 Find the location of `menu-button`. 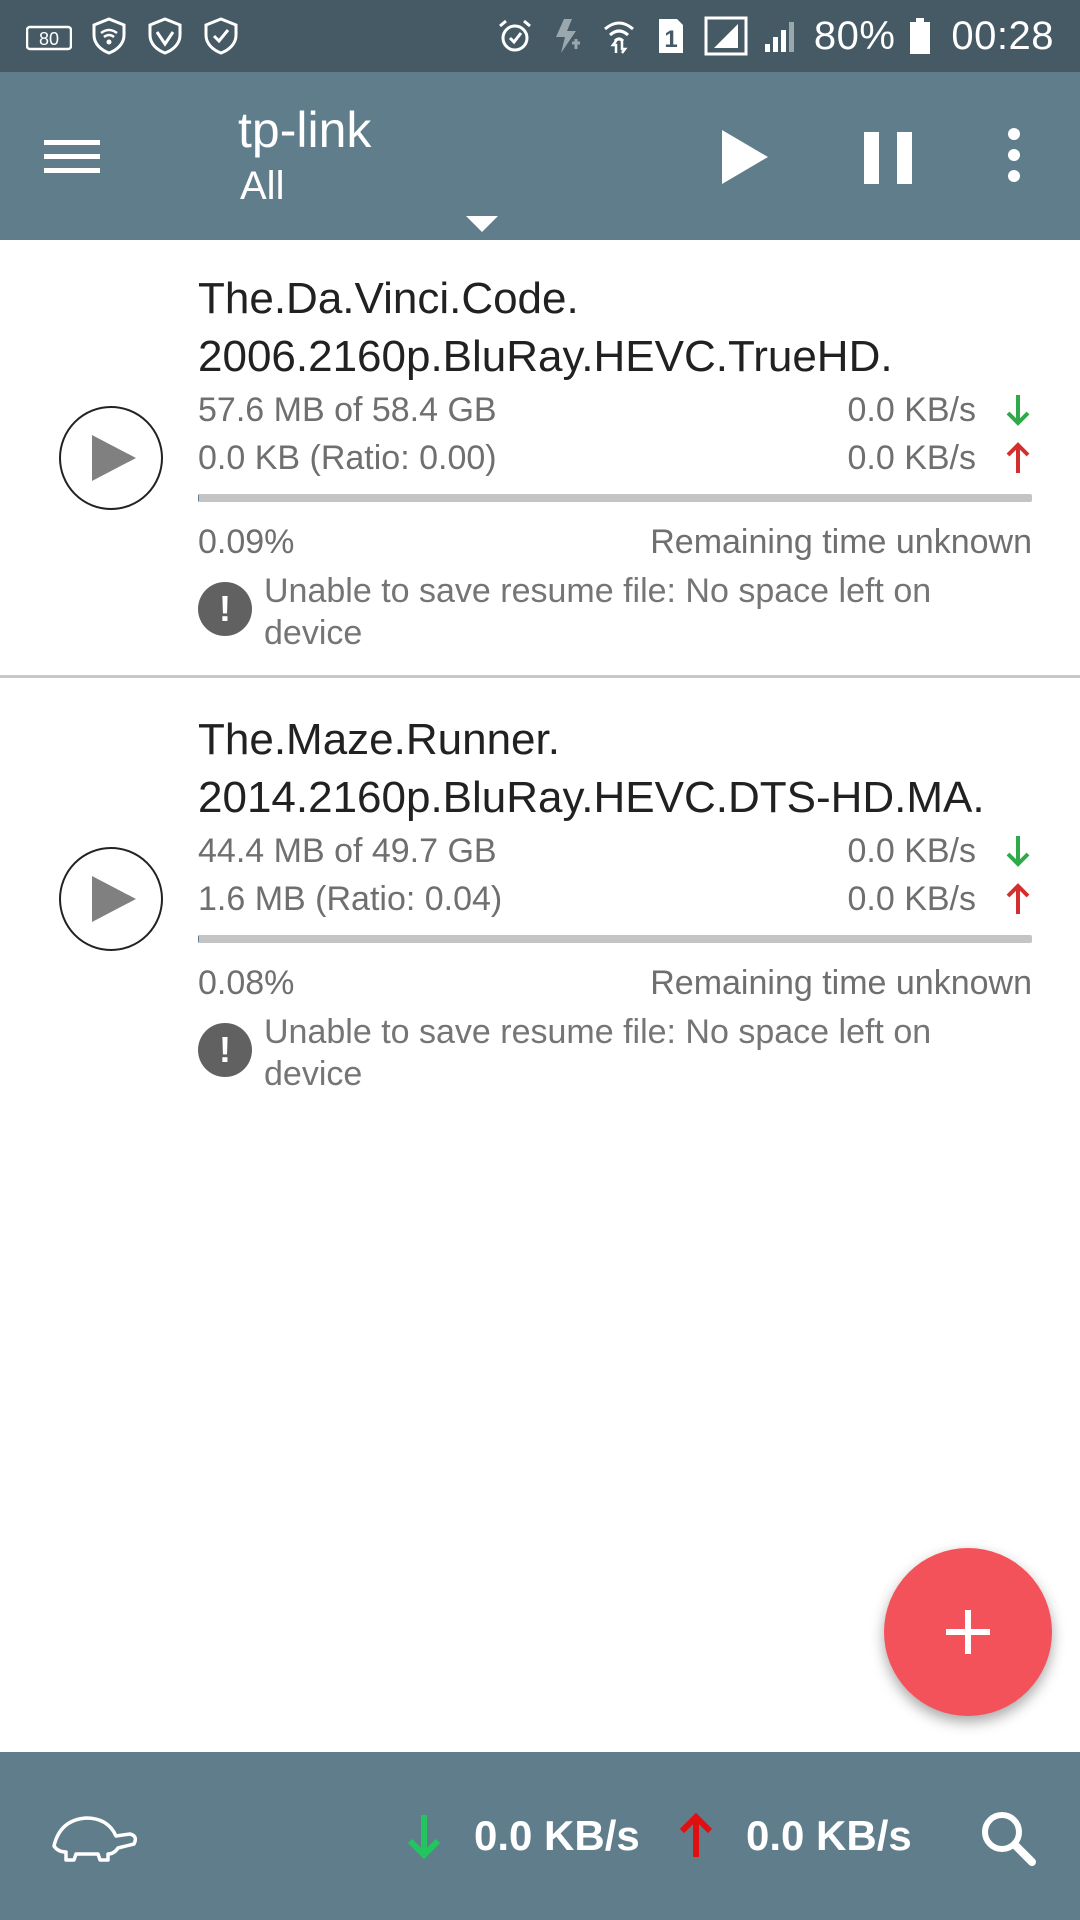

menu-button is located at coordinates (72, 156).